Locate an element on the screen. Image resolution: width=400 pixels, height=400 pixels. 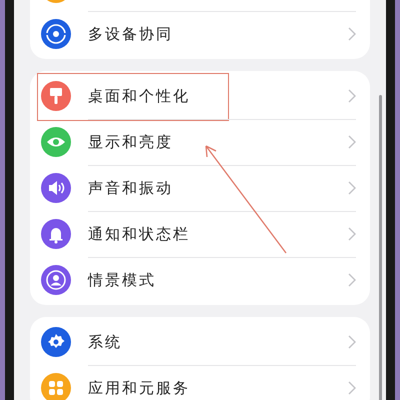
settings-item: 多设备协同 is located at coordinates (200, 34).